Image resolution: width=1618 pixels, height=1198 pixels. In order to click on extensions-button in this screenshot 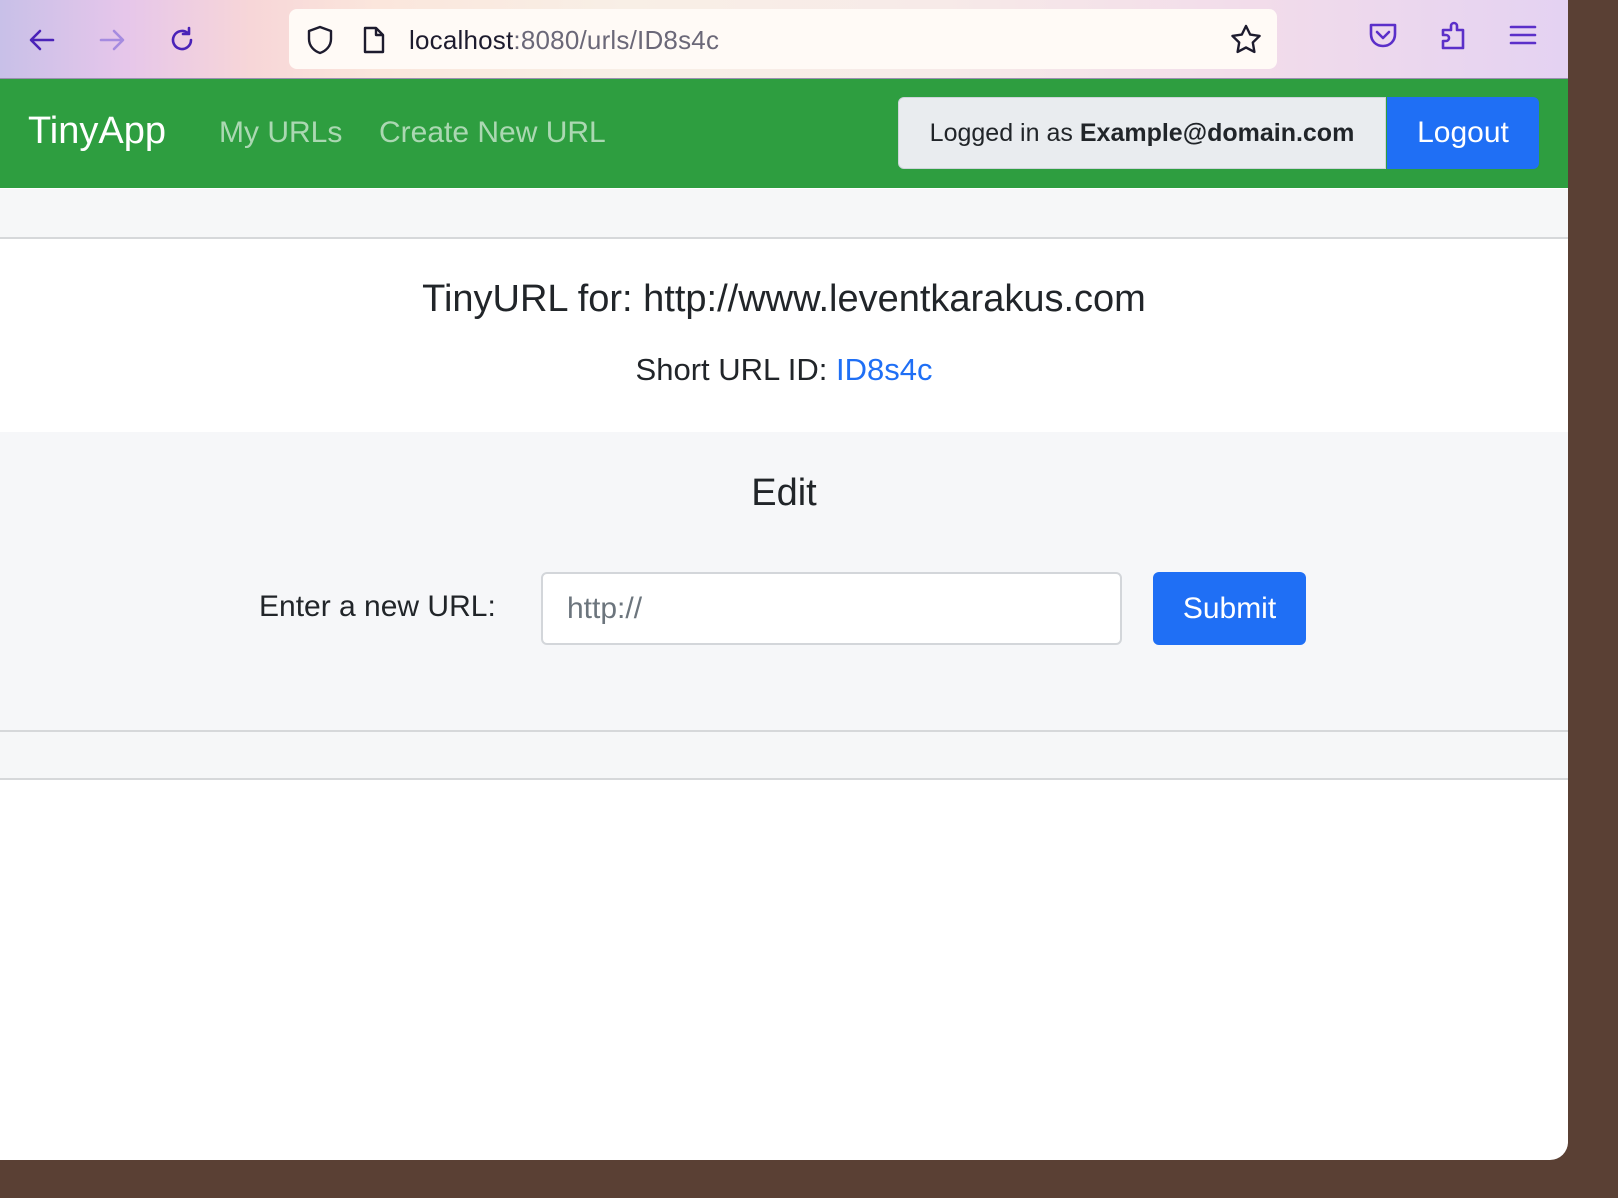, I will do `click(1454, 38)`.